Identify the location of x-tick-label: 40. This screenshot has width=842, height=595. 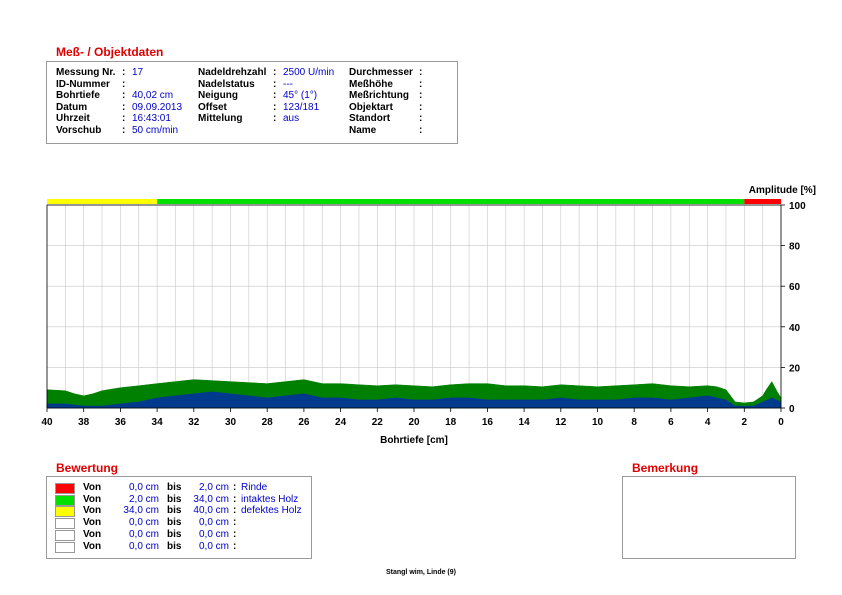
(47, 422).